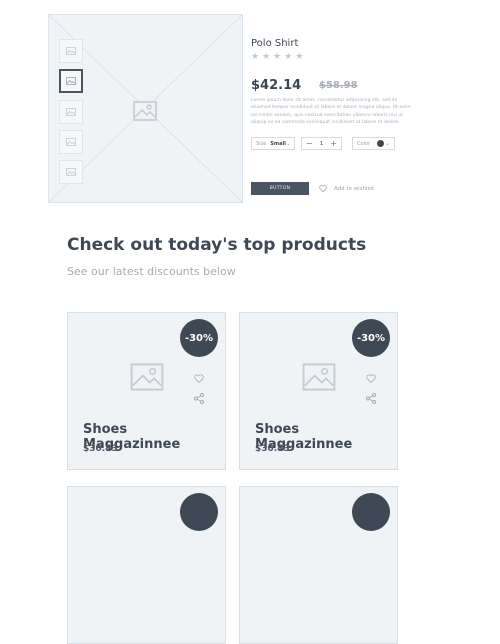 The image size is (500, 644). Describe the element at coordinates (217, 245) in the screenshot. I see `section-title: Check out today's top products` at that location.